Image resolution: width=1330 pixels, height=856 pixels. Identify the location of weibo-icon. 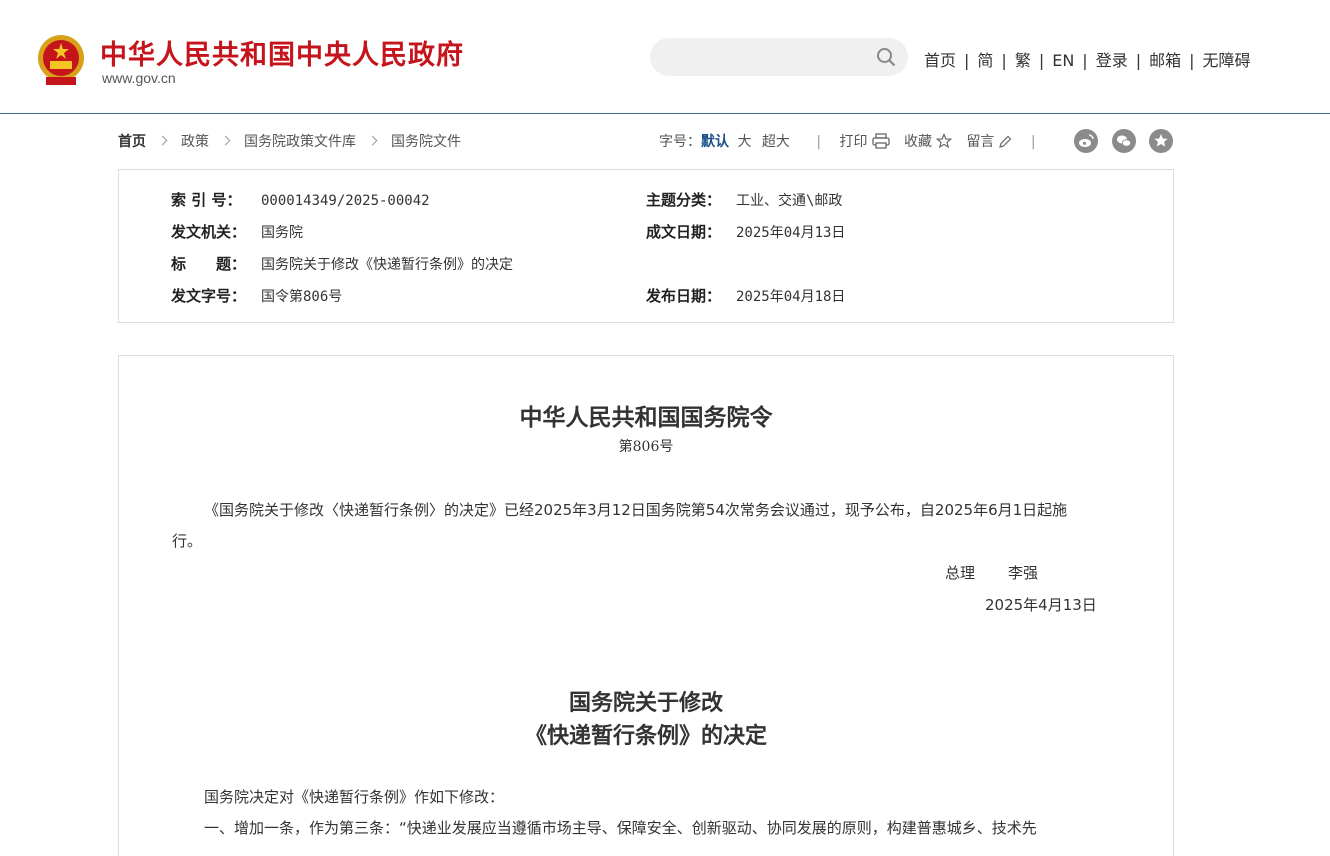
(1086, 141).